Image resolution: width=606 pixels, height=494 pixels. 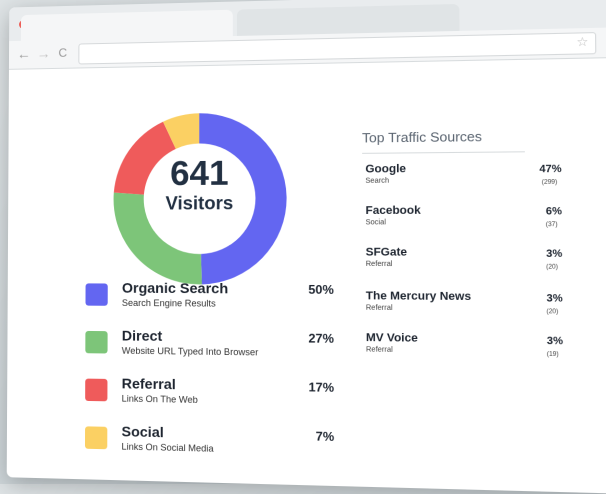 What do you see at coordinates (167, 447) in the screenshot?
I see `legend-subtitle: Links On Social Media` at bounding box center [167, 447].